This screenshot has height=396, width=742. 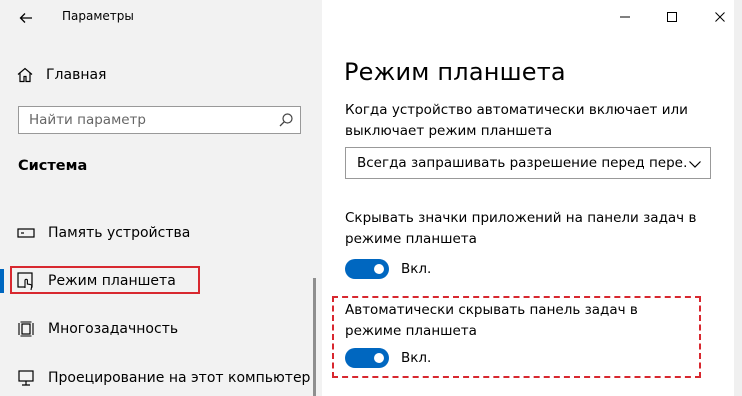 I want to click on back-arrow-icon, so click(x=26, y=18).